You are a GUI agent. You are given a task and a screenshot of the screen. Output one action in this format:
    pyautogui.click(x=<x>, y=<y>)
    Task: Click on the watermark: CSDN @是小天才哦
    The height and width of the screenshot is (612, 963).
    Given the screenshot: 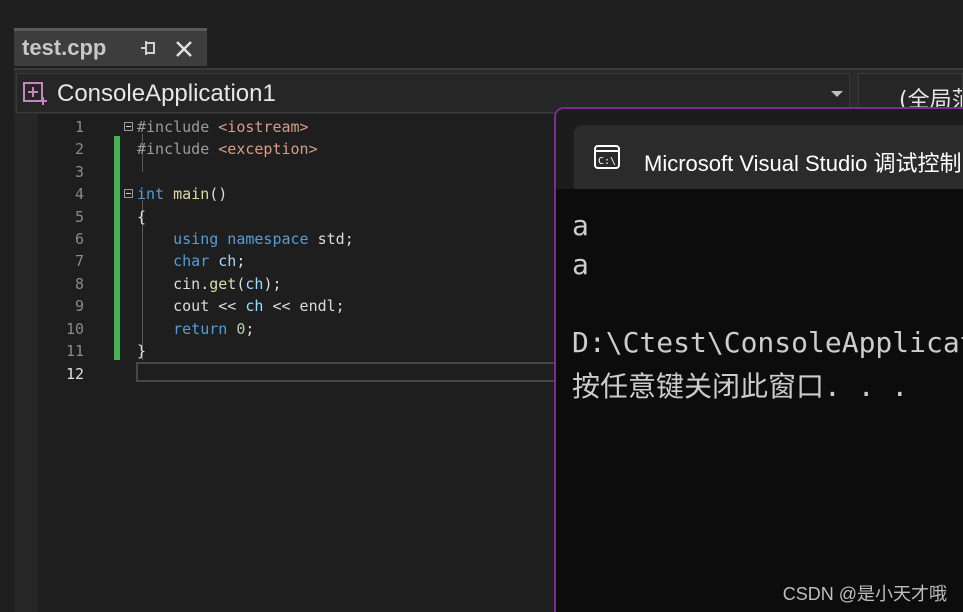 What is the action you would take?
    pyautogui.click(x=864, y=594)
    